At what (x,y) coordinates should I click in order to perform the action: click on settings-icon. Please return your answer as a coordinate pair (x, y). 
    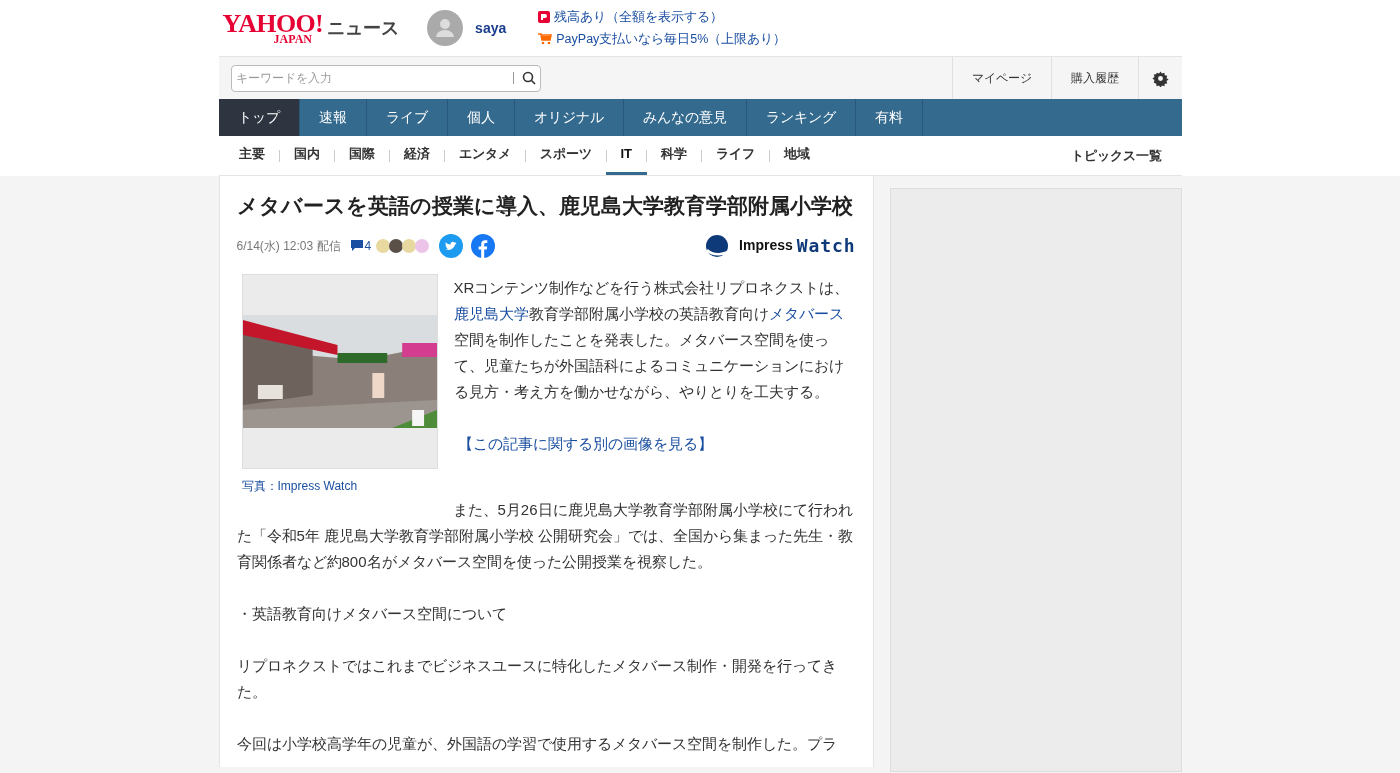
    Looking at the image, I should click on (1160, 78).